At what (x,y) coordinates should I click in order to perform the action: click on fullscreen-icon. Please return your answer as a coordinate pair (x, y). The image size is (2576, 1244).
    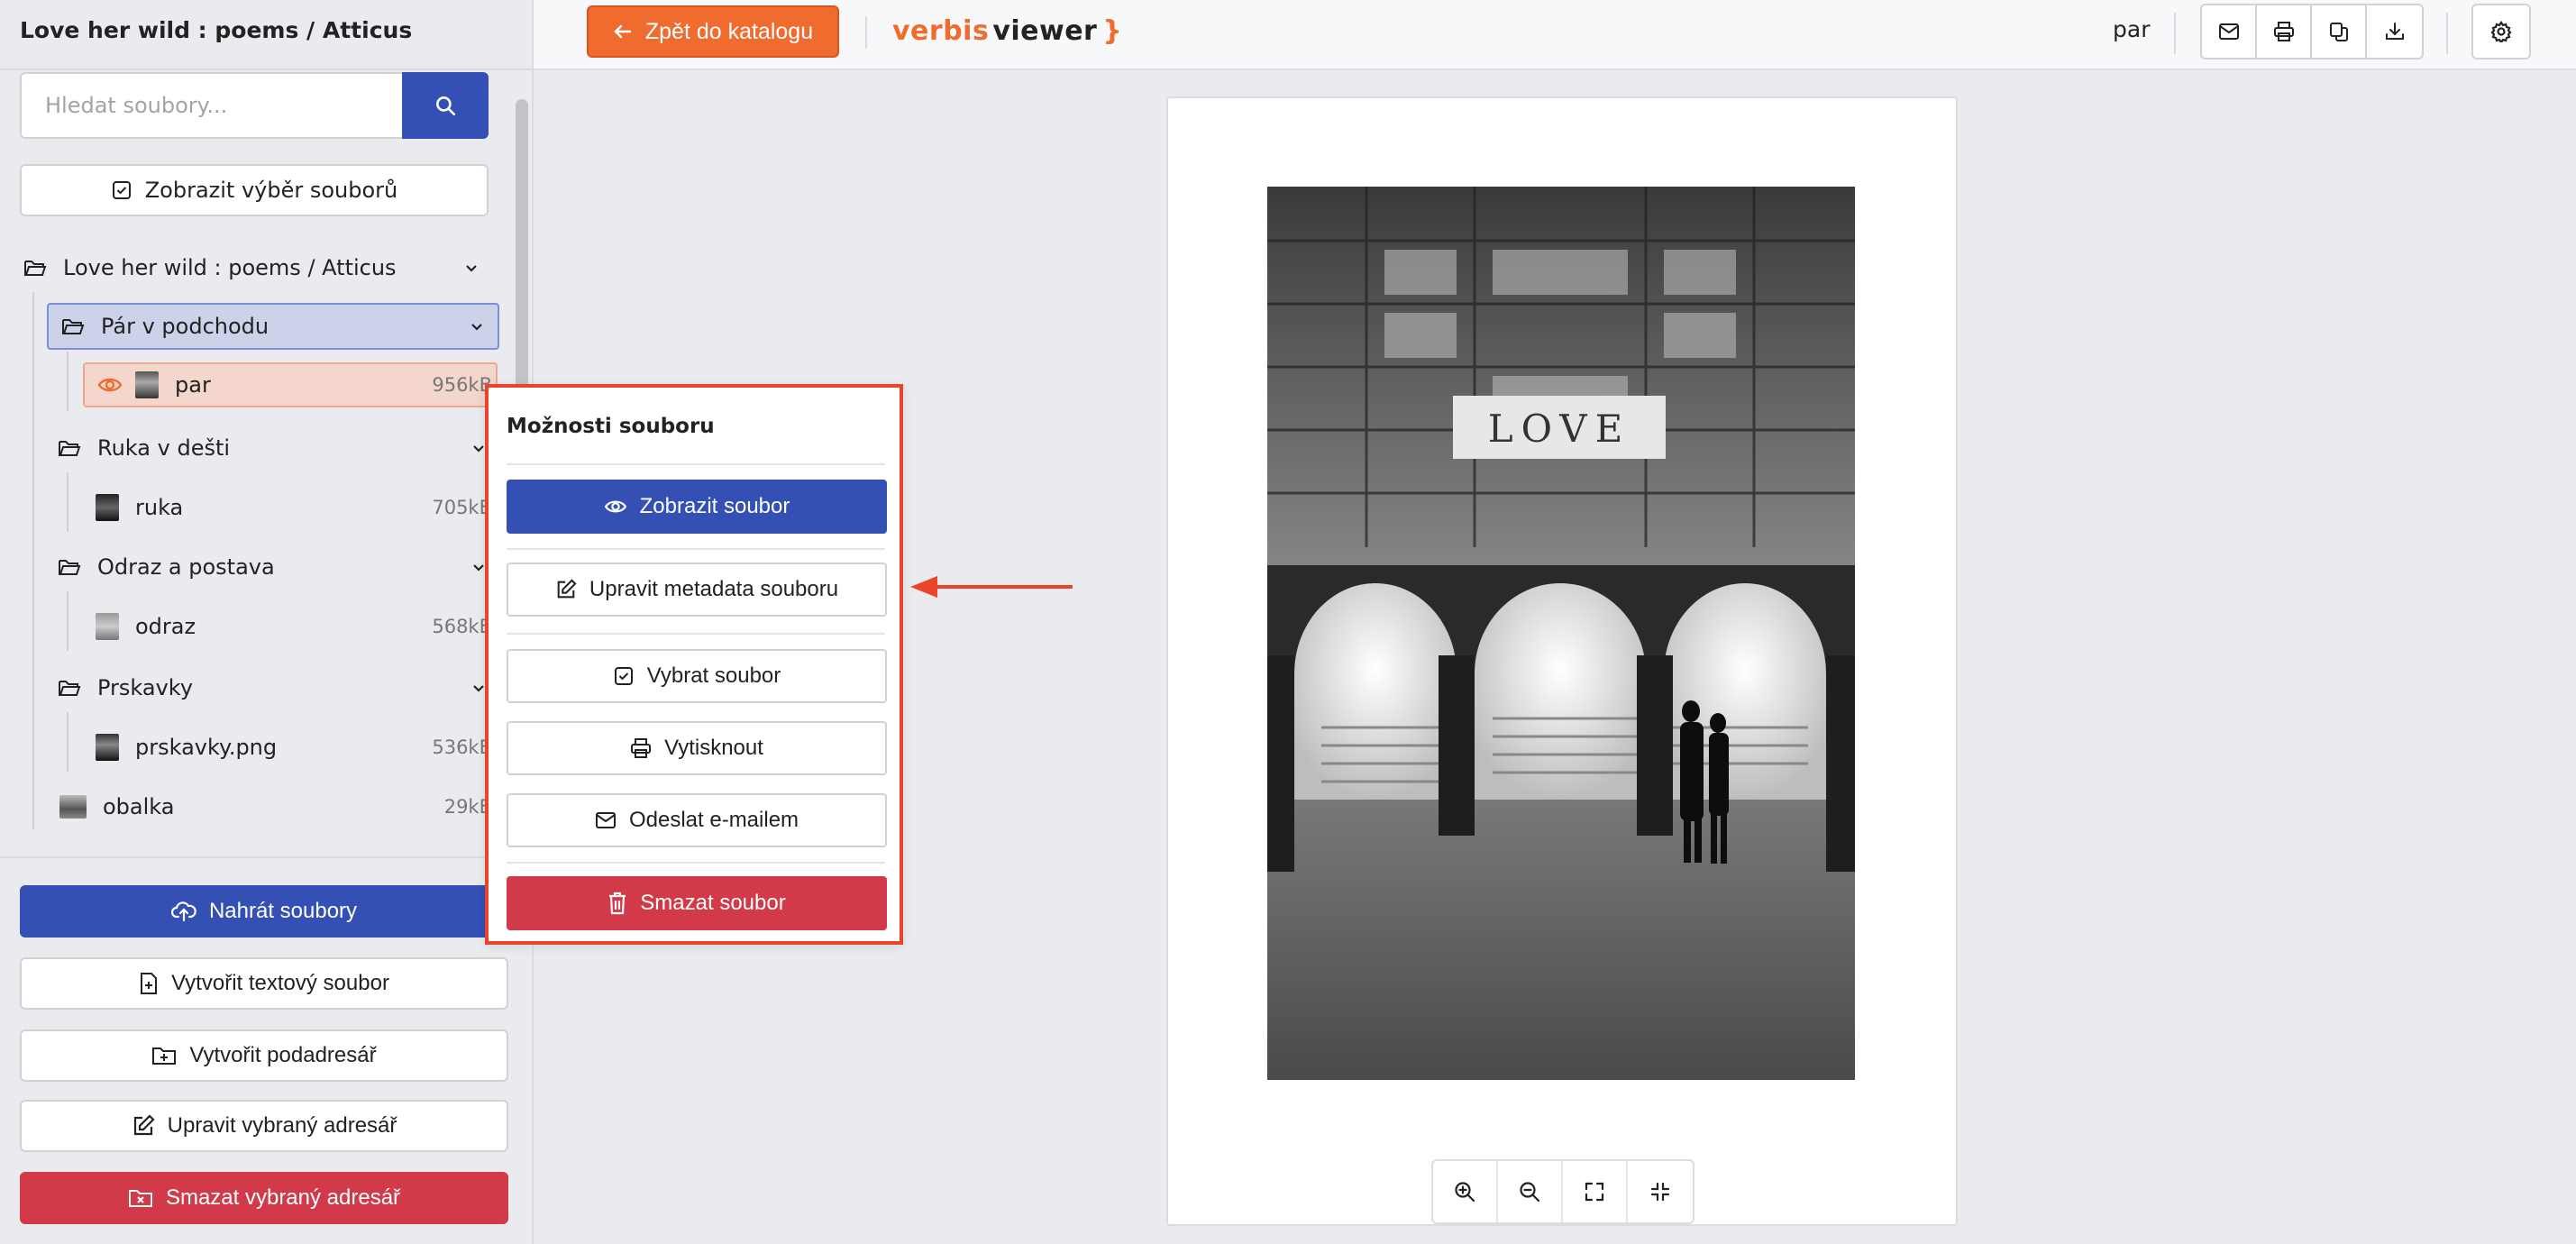
    Looking at the image, I should click on (1594, 1192).